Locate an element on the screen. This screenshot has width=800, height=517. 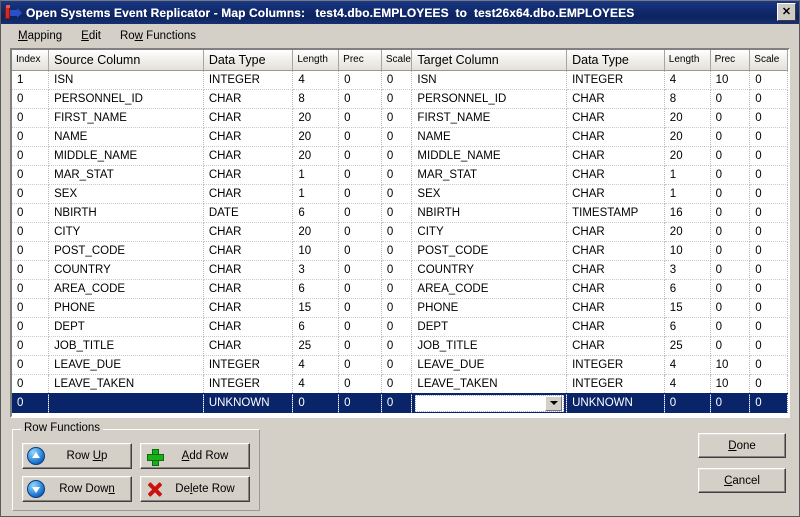
table-row: 0 DEPT CHAR 6 0 0 DEPT CHAR 6 0 0 is located at coordinates (400, 327).